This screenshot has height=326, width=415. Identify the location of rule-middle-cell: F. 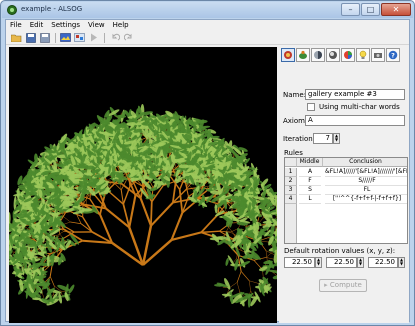
(310, 181).